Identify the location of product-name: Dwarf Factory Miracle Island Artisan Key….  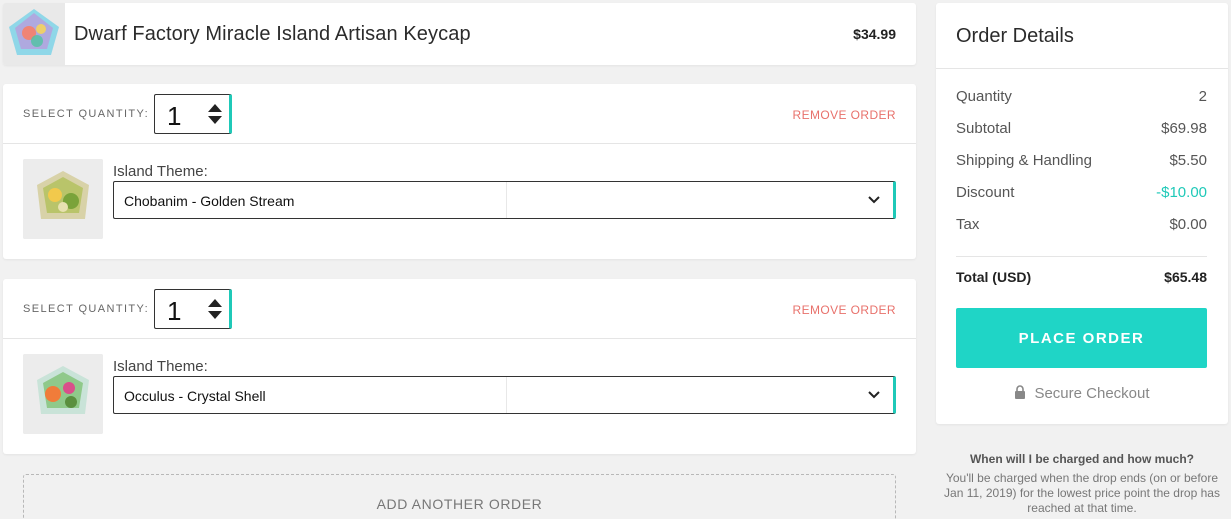
(272, 34).